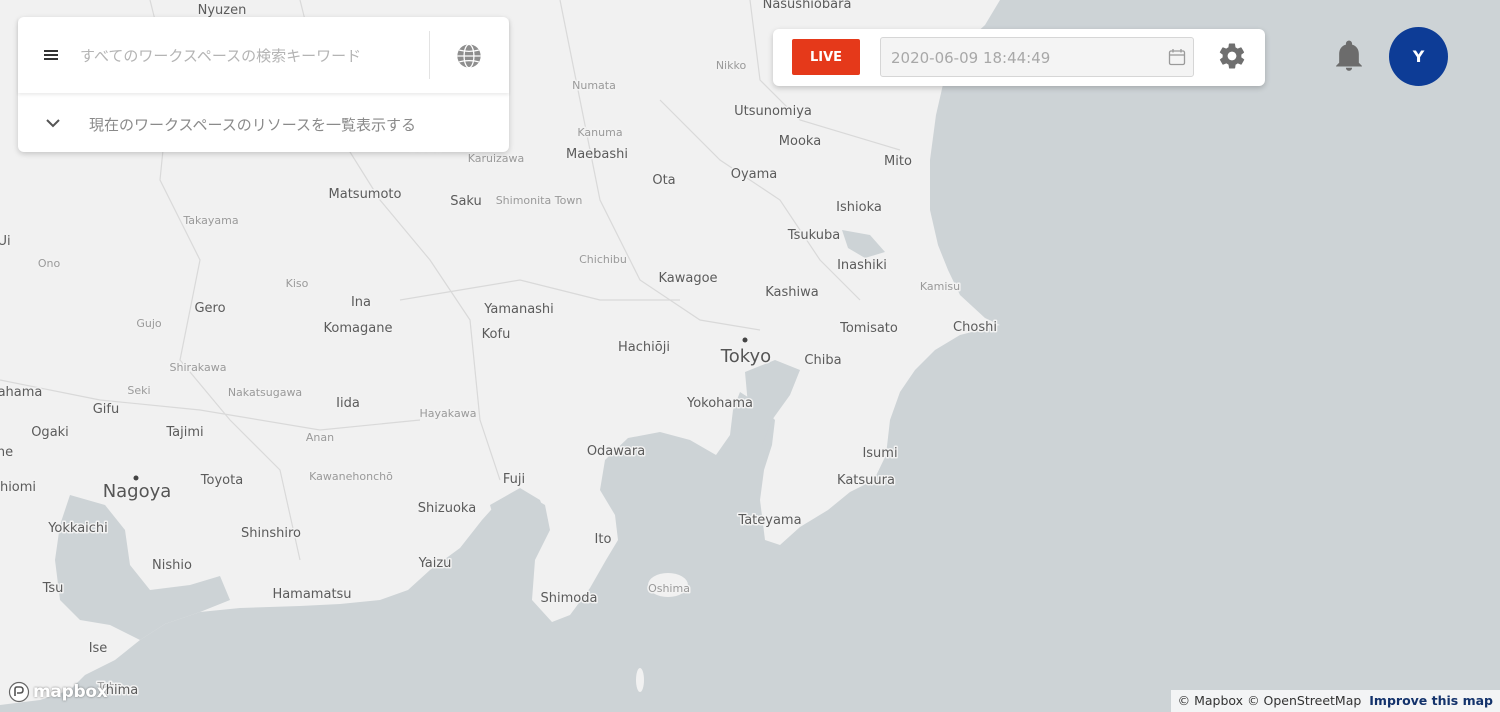 Image resolution: width=1500 pixels, height=712 pixels. What do you see at coordinates (221, 480) in the screenshot?
I see `place-label: Toyota` at bounding box center [221, 480].